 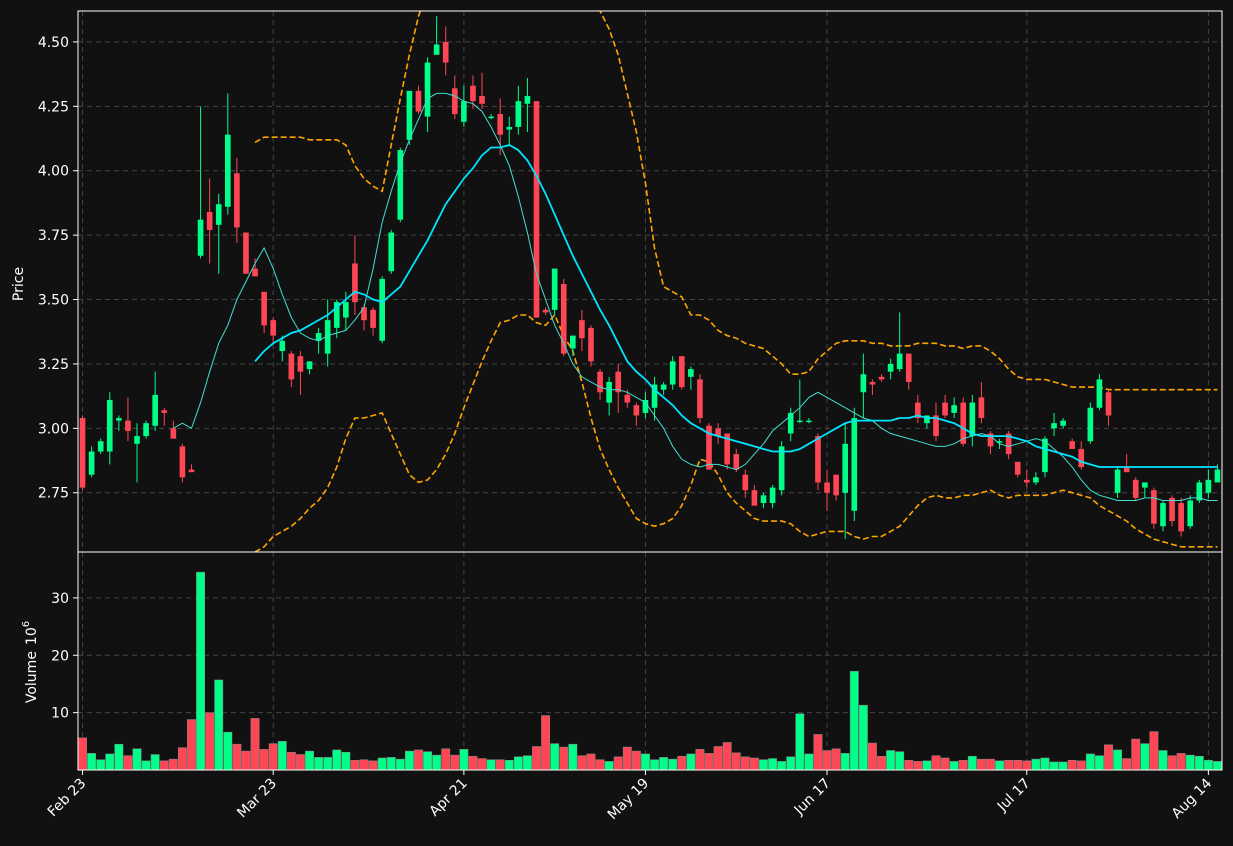 What do you see at coordinates (32, 677) in the screenshot?
I see `volume-axis-label: Volume` at bounding box center [32, 677].